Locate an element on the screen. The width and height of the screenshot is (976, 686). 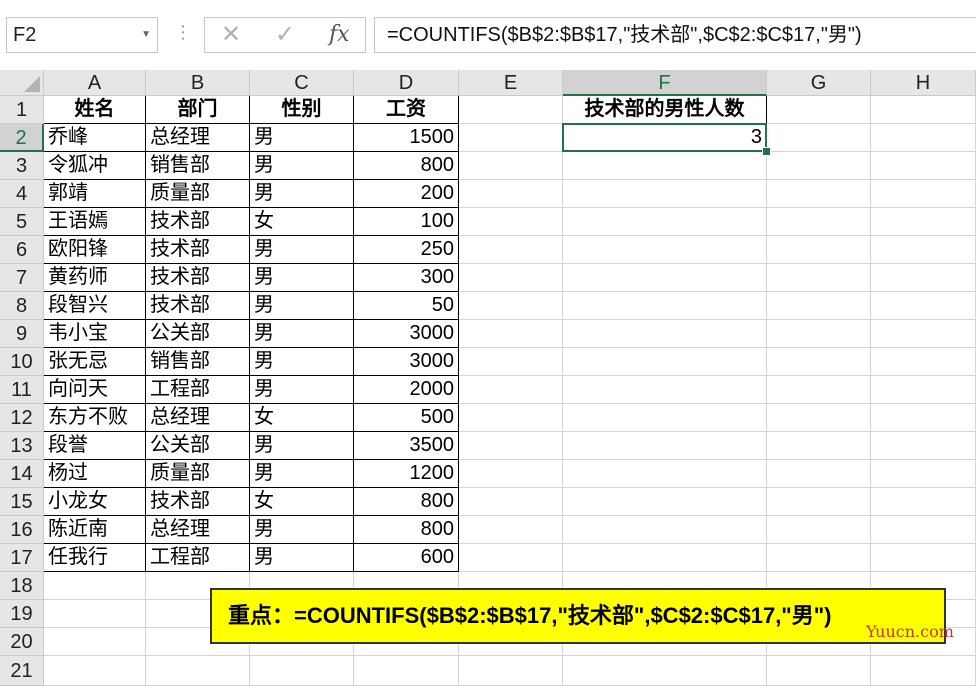
table-cell: 100 is located at coordinates (406, 222).